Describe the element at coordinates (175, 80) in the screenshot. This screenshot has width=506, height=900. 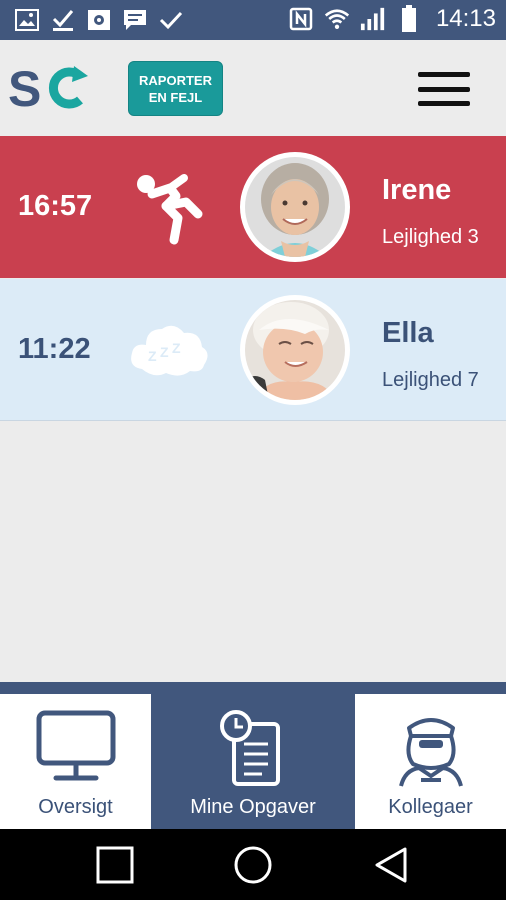
I see `report-button-line1: RAPORTER` at that location.